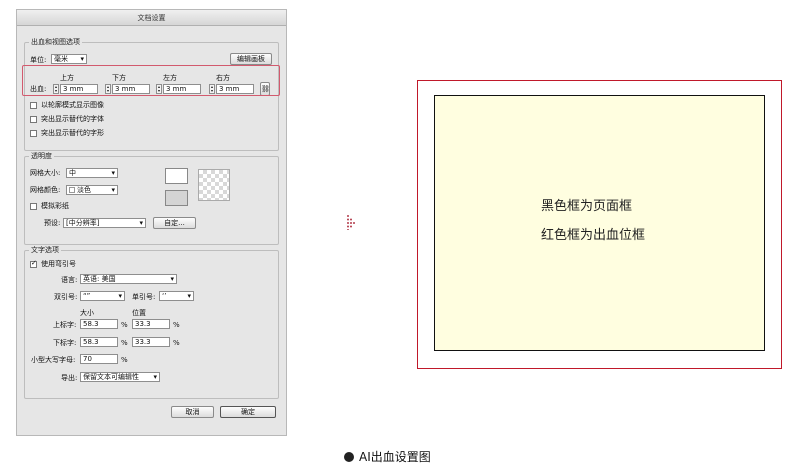 The image size is (800, 469). Describe the element at coordinates (45, 173) in the screenshot. I see `grid-size-label: 网格大小:` at that location.